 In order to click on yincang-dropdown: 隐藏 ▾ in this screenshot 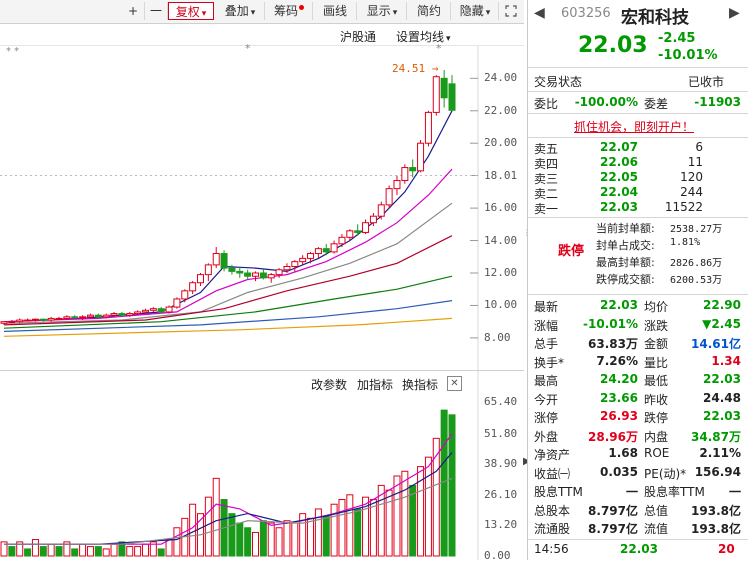, I will do `click(475, 11)`.